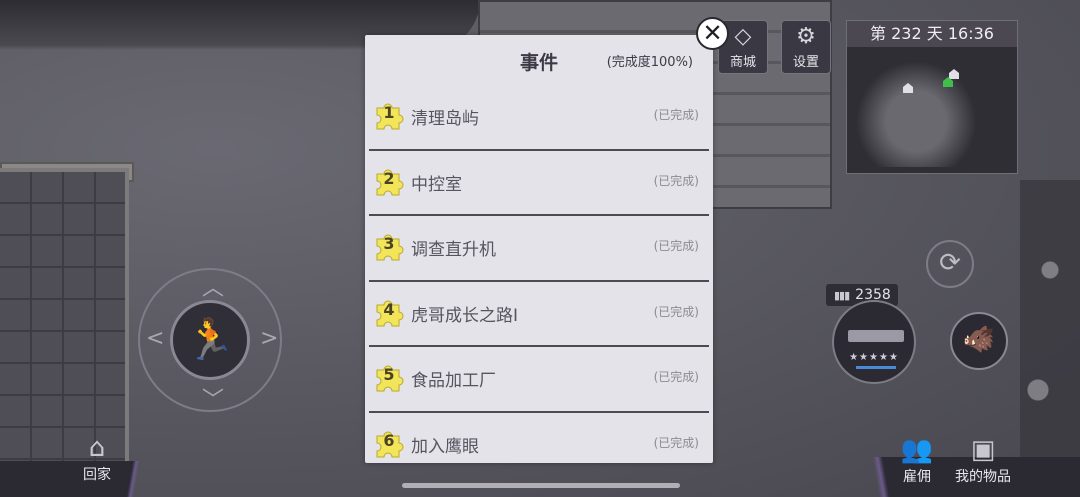  What do you see at coordinates (876, 336) in the screenshot?
I see `rifle-icon` at bounding box center [876, 336].